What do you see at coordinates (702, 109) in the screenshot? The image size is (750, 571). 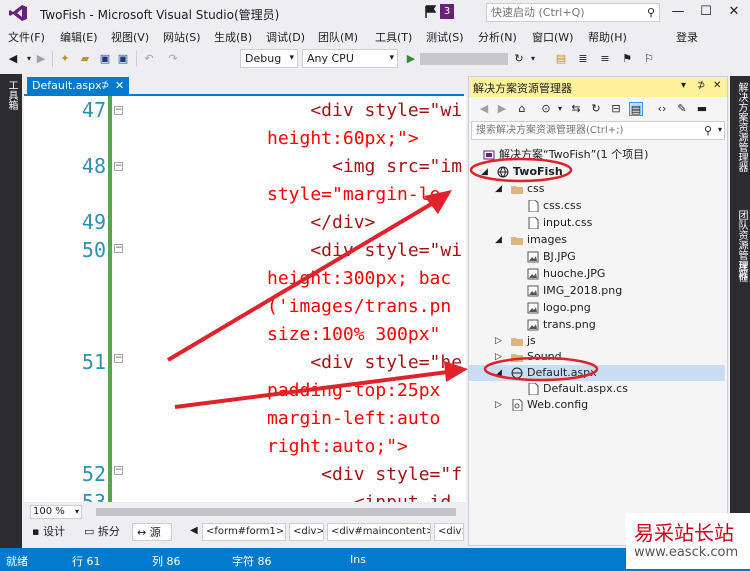 I see `preview-icon: ▬` at bounding box center [702, 109].